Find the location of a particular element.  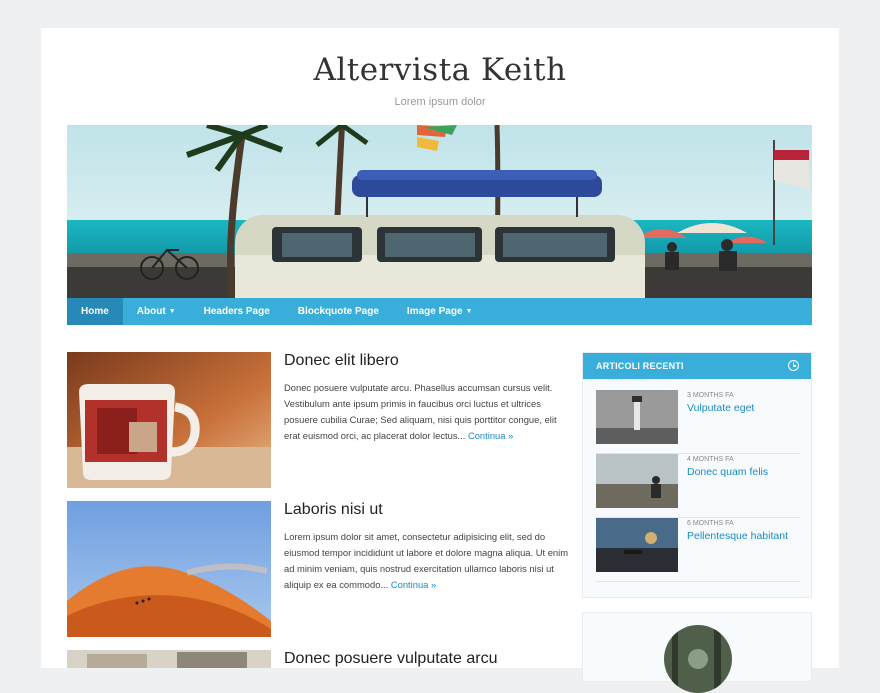

site-description: Lorem ipsum dolor is located at coordinates (440, 102).